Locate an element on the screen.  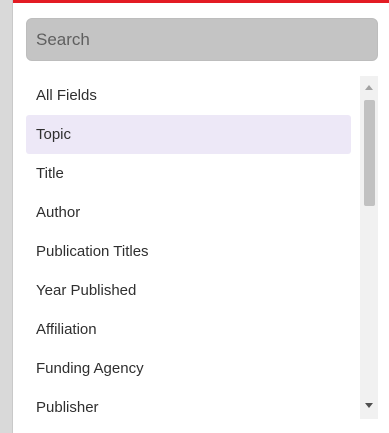
vertical-scrollbar is located at coordinates (369, 247).